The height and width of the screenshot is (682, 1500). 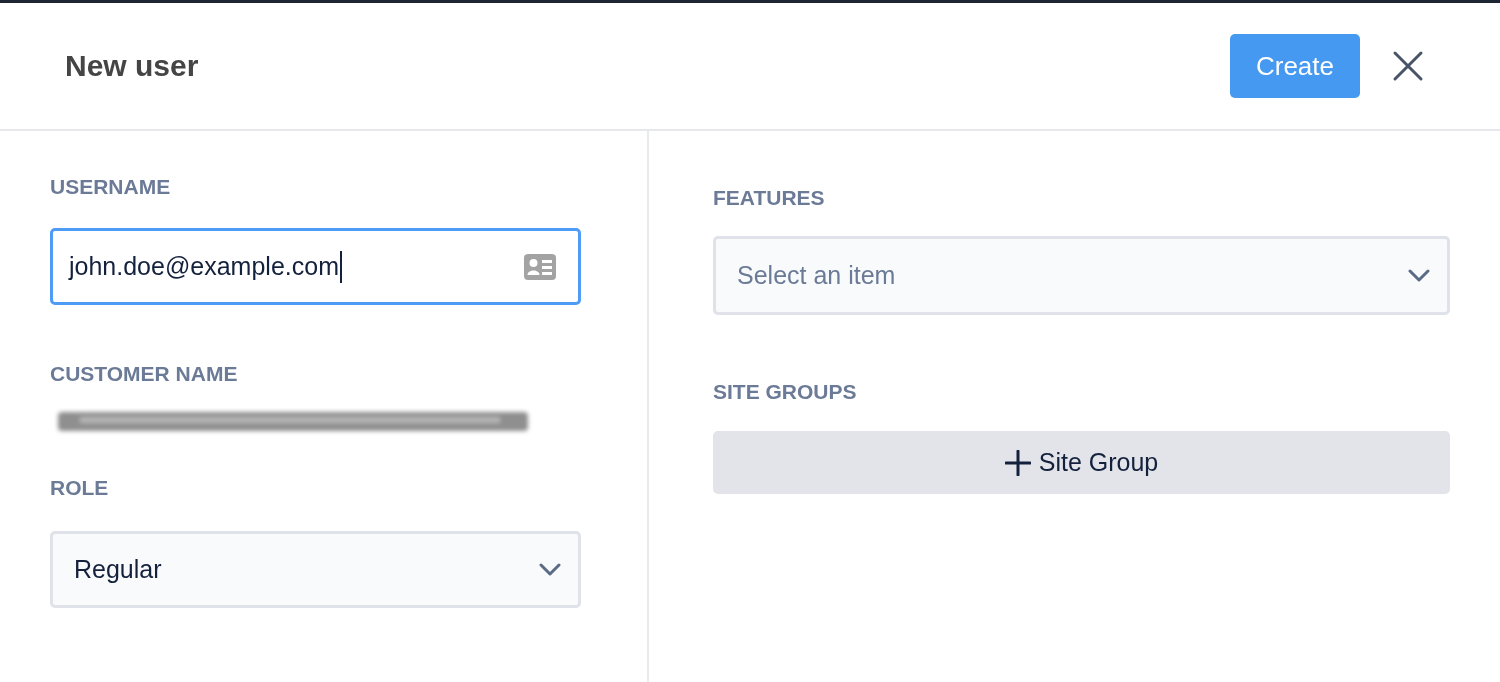 I want to click on features-label: FEATURES, so click(x=769, y=198).